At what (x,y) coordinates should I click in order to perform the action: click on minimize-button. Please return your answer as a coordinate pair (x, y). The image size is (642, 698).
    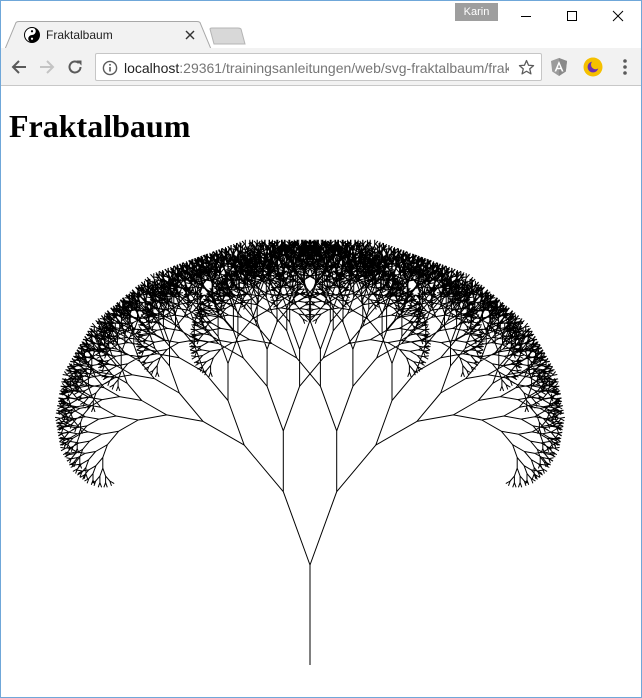
    Looking at the image, I should click on (526, 16).